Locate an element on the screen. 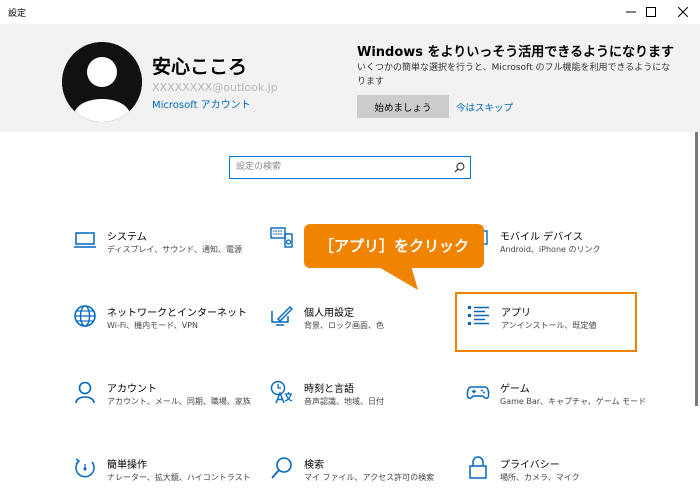  lock-icon is located at coordinates (478, 468).